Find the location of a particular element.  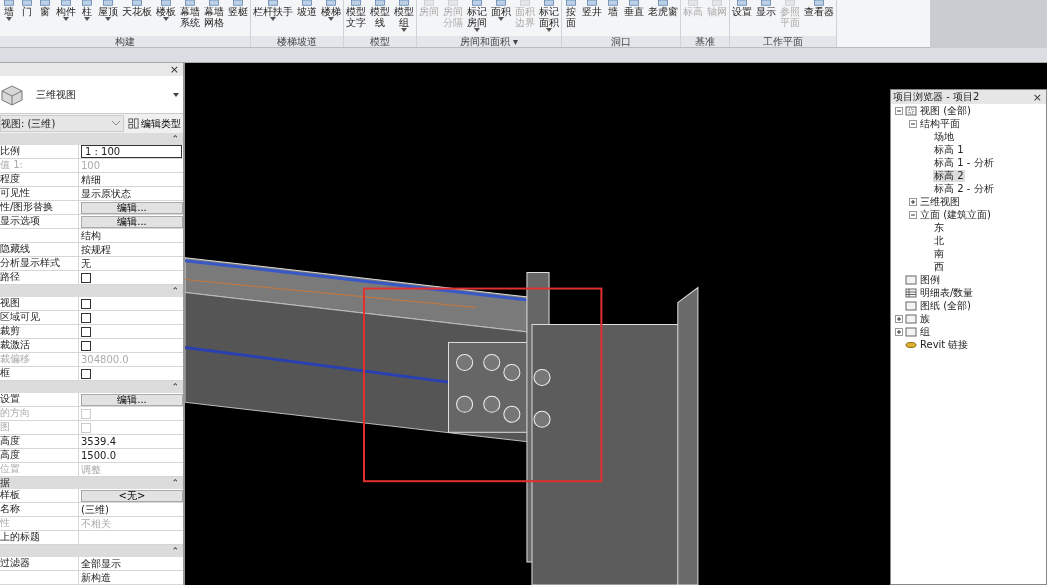

property-label: 视图 is located at coordinates (39, 303).